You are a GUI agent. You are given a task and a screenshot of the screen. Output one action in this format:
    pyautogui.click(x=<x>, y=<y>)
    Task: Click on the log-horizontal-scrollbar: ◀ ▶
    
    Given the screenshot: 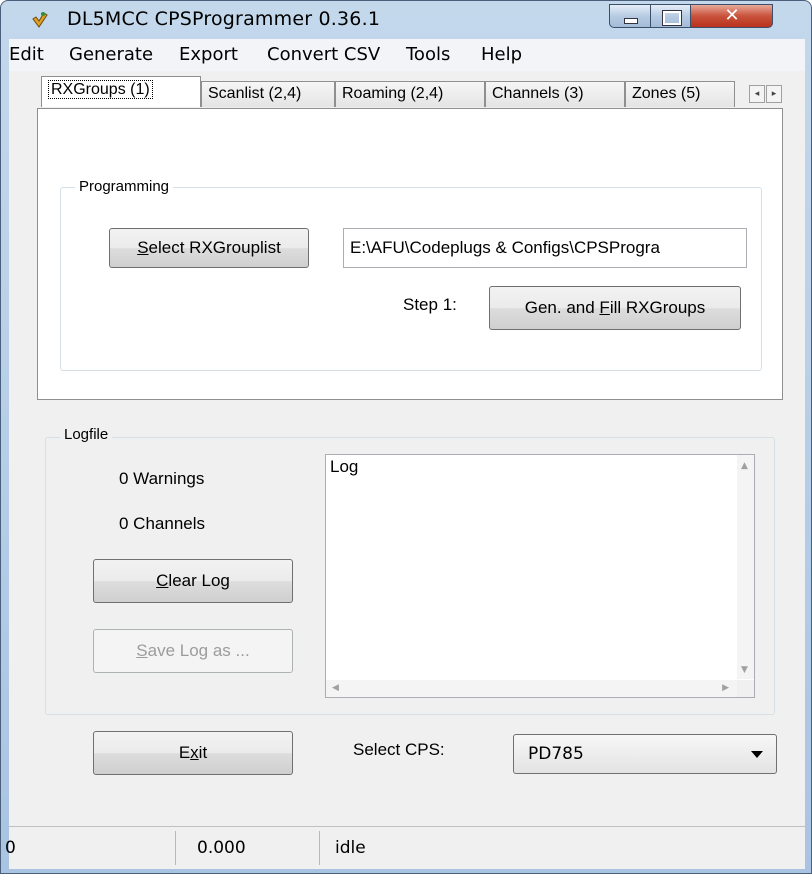 What is the action you would take?
    pyautogui.click(x=531, y=688)
    